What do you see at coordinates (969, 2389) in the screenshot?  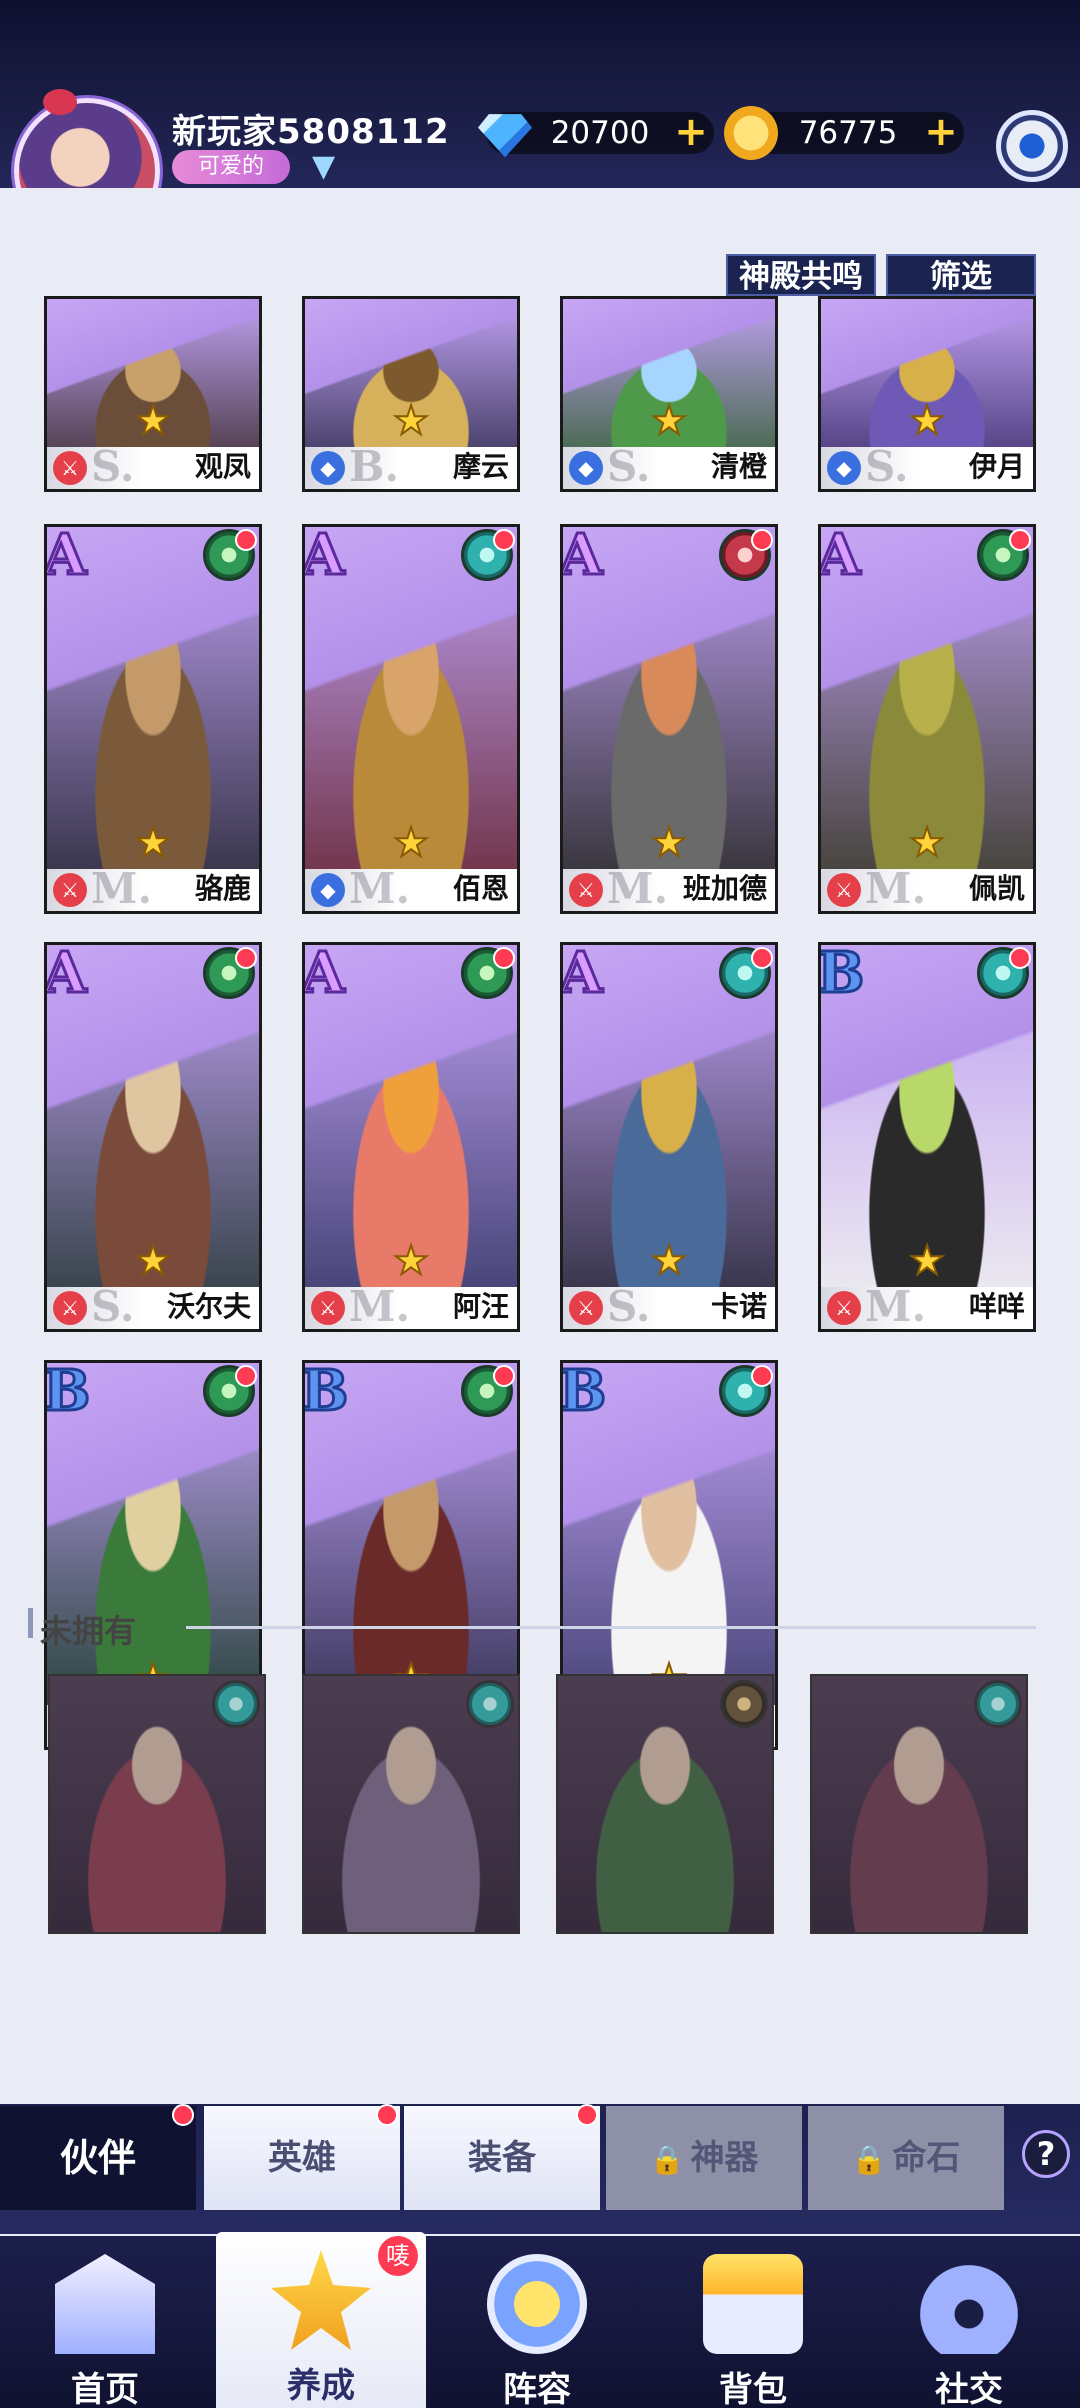 I see `nav-social-label: 社交` at bounding box center [969, 2389].